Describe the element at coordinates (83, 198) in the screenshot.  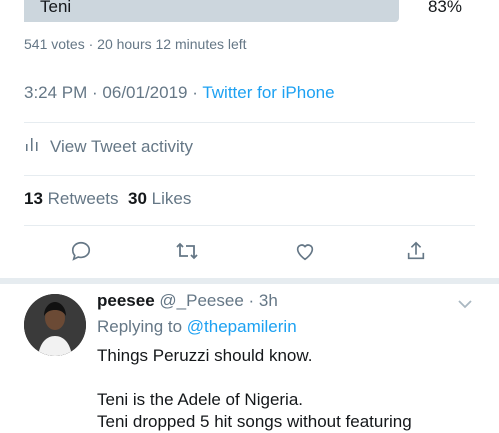
I see `retweet-label: Retweets` at that location.